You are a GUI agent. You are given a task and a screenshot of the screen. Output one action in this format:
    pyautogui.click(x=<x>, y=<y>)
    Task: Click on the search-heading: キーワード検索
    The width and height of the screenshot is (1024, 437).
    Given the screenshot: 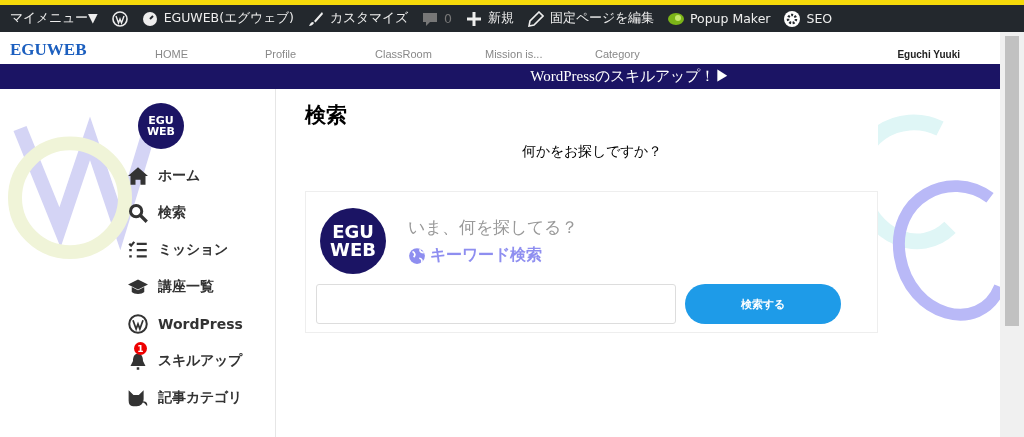 What is the action you would take?
    pyautogui.click(x=486, y=255)
    